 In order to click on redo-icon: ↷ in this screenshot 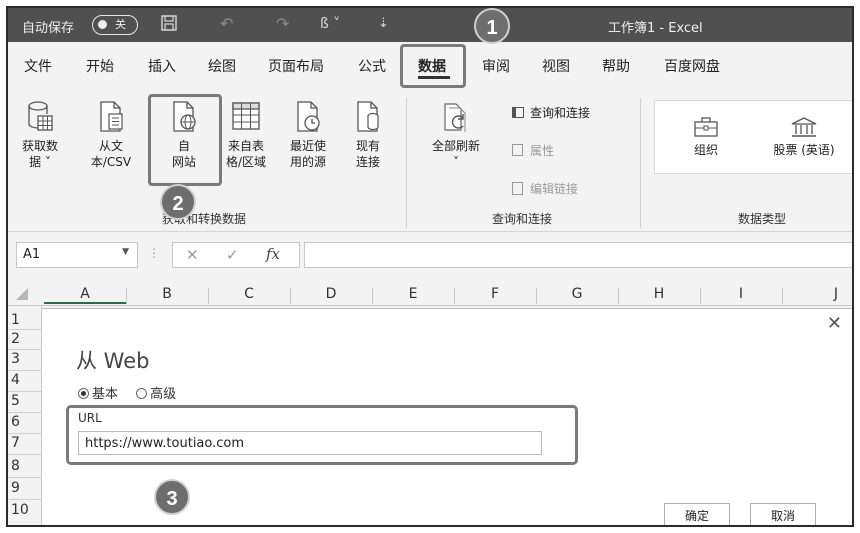, I will do `click(282, 23)`.